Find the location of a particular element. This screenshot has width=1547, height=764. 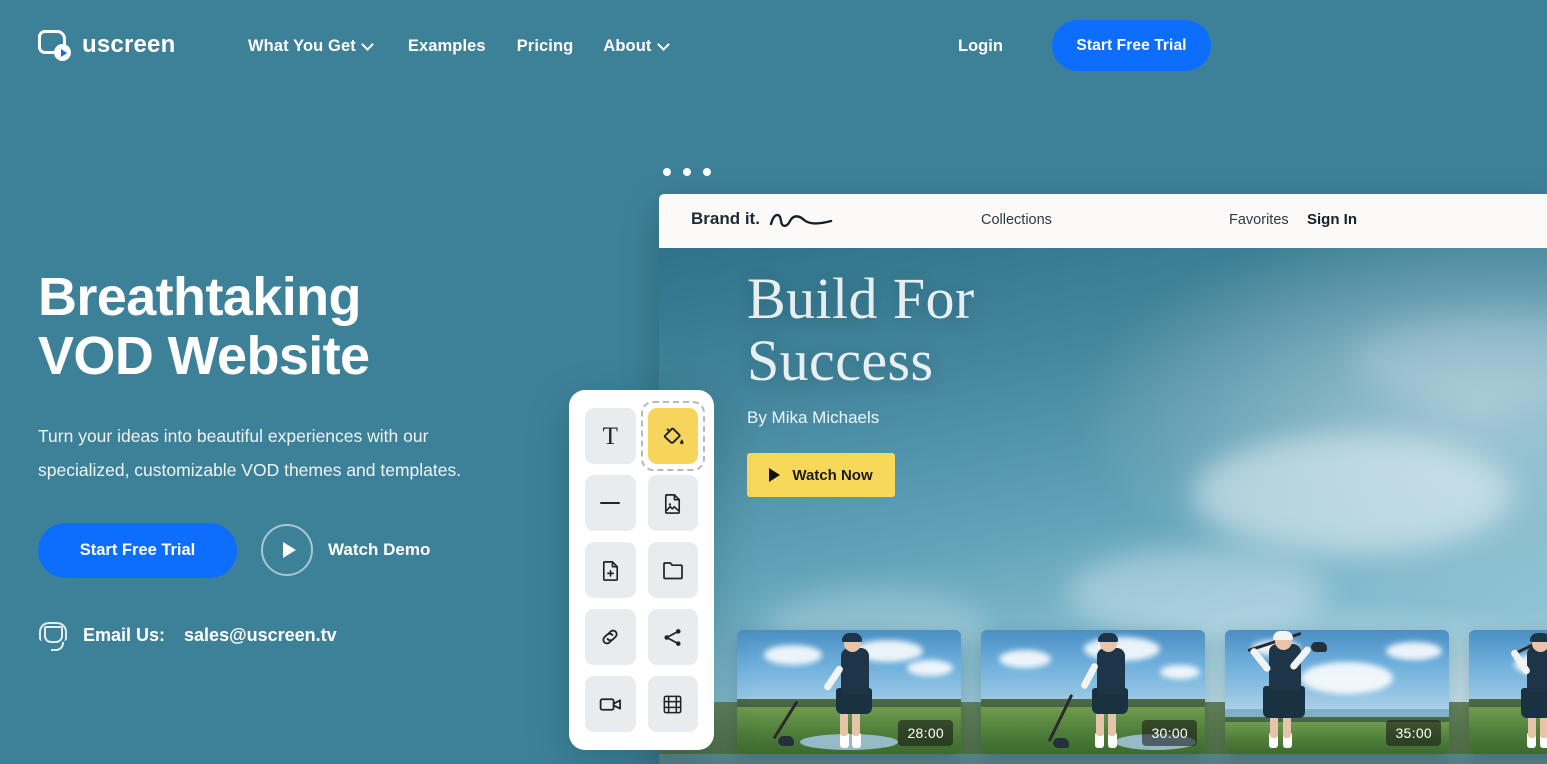

fill-tool is located at coordinates (672, 436).